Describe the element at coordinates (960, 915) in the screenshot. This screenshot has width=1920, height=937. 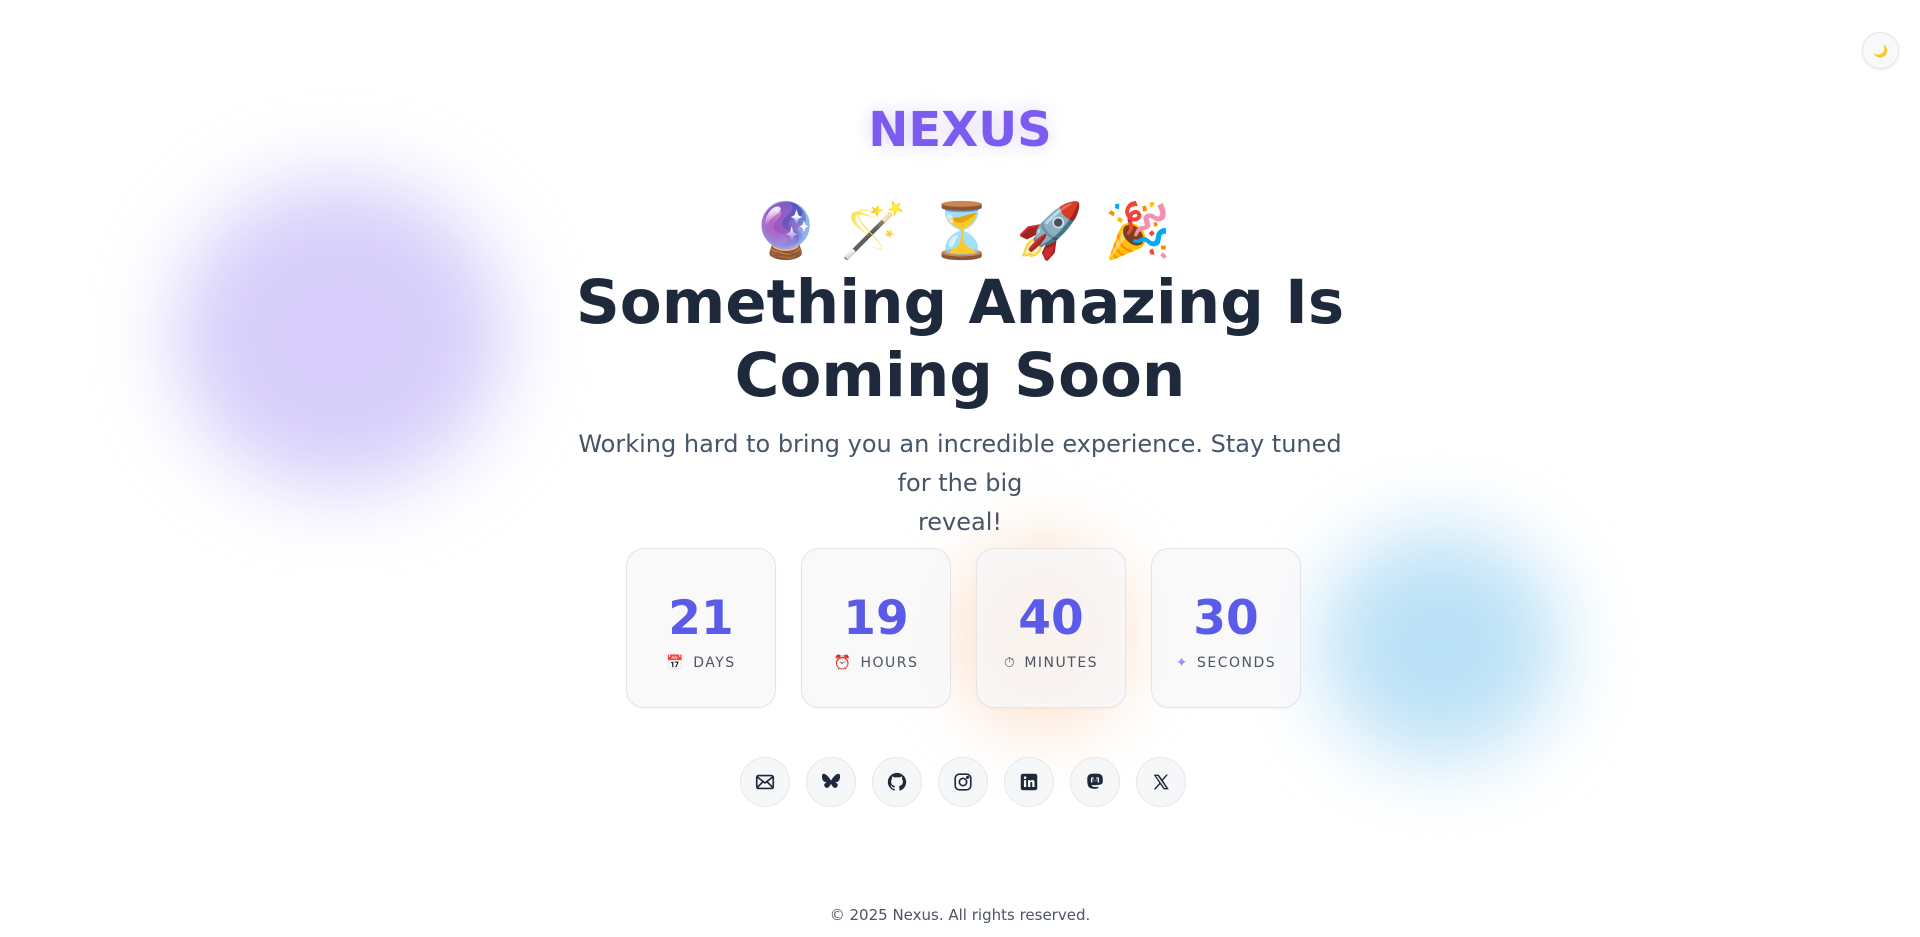
I see `footer-copyright: © 2025 Nexus. All rights reserved.` at that location.